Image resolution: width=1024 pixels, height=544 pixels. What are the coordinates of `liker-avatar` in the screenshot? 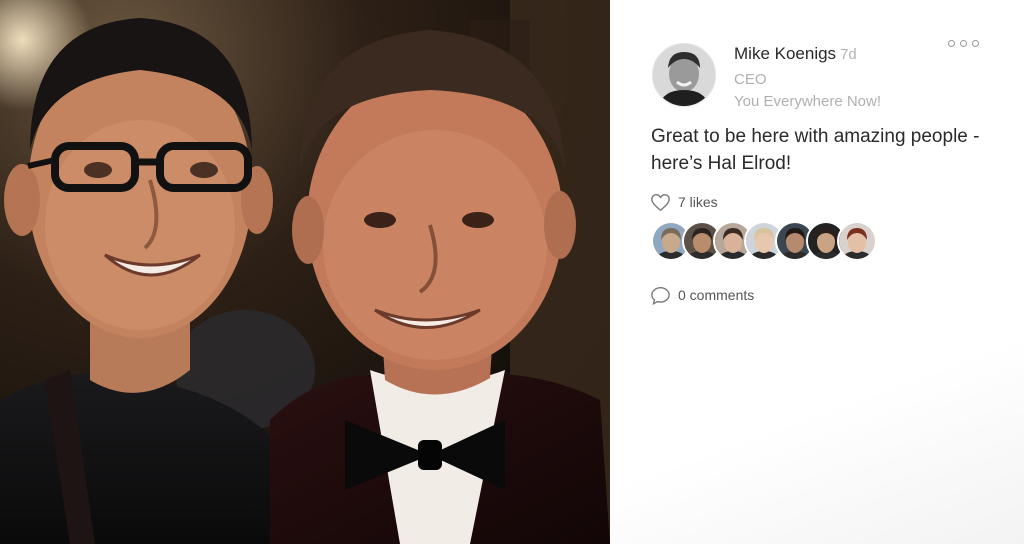 It's located at (857, 241).